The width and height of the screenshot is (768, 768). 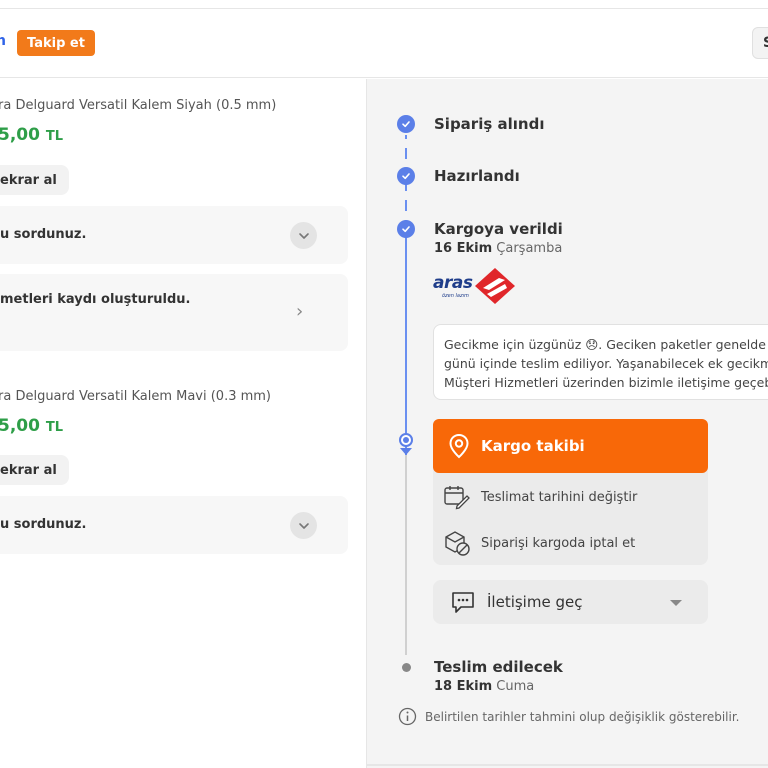 What do you see at coordinates (760, 43) in the screenshot?
I see `corner-button: S` at bounding box center [760, 43].